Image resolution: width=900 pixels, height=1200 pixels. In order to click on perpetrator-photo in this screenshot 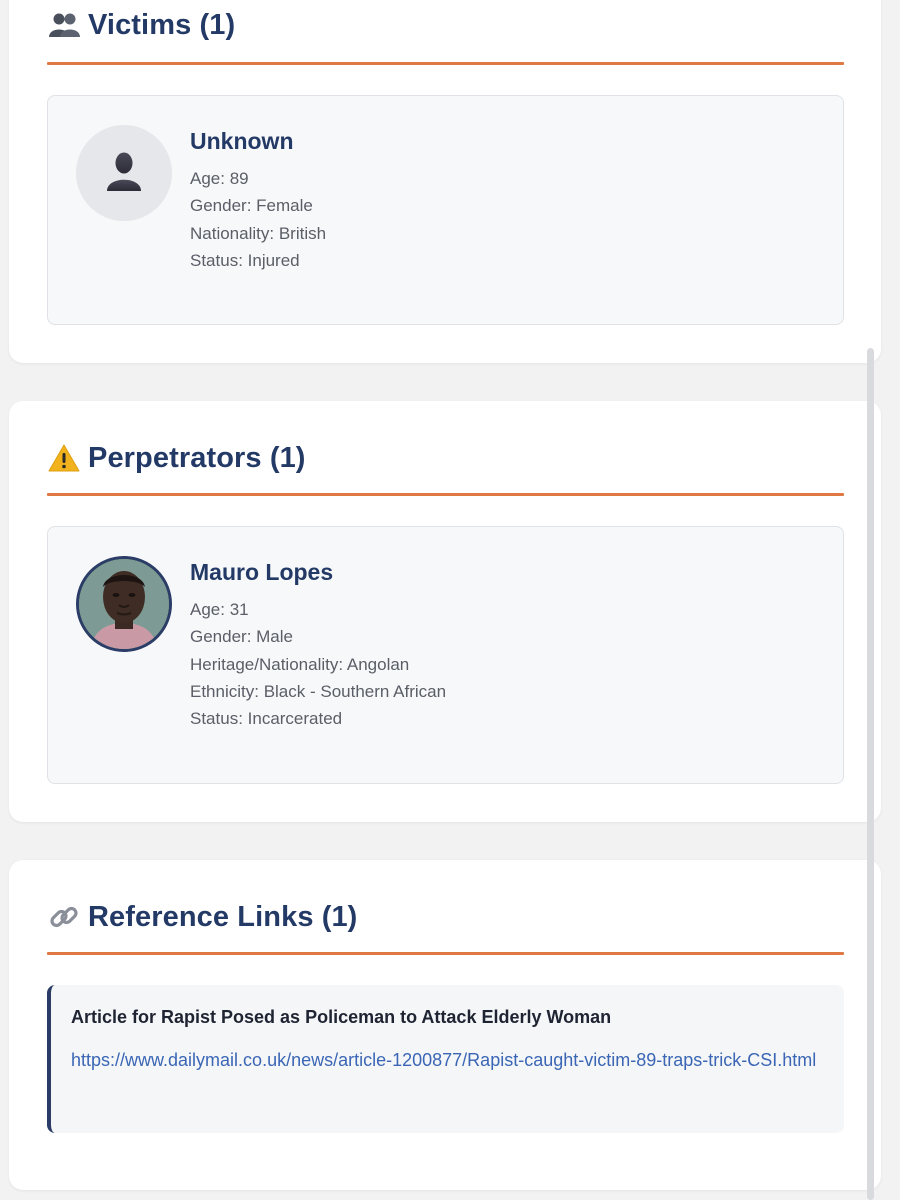, I will do `click(124, 604)`.